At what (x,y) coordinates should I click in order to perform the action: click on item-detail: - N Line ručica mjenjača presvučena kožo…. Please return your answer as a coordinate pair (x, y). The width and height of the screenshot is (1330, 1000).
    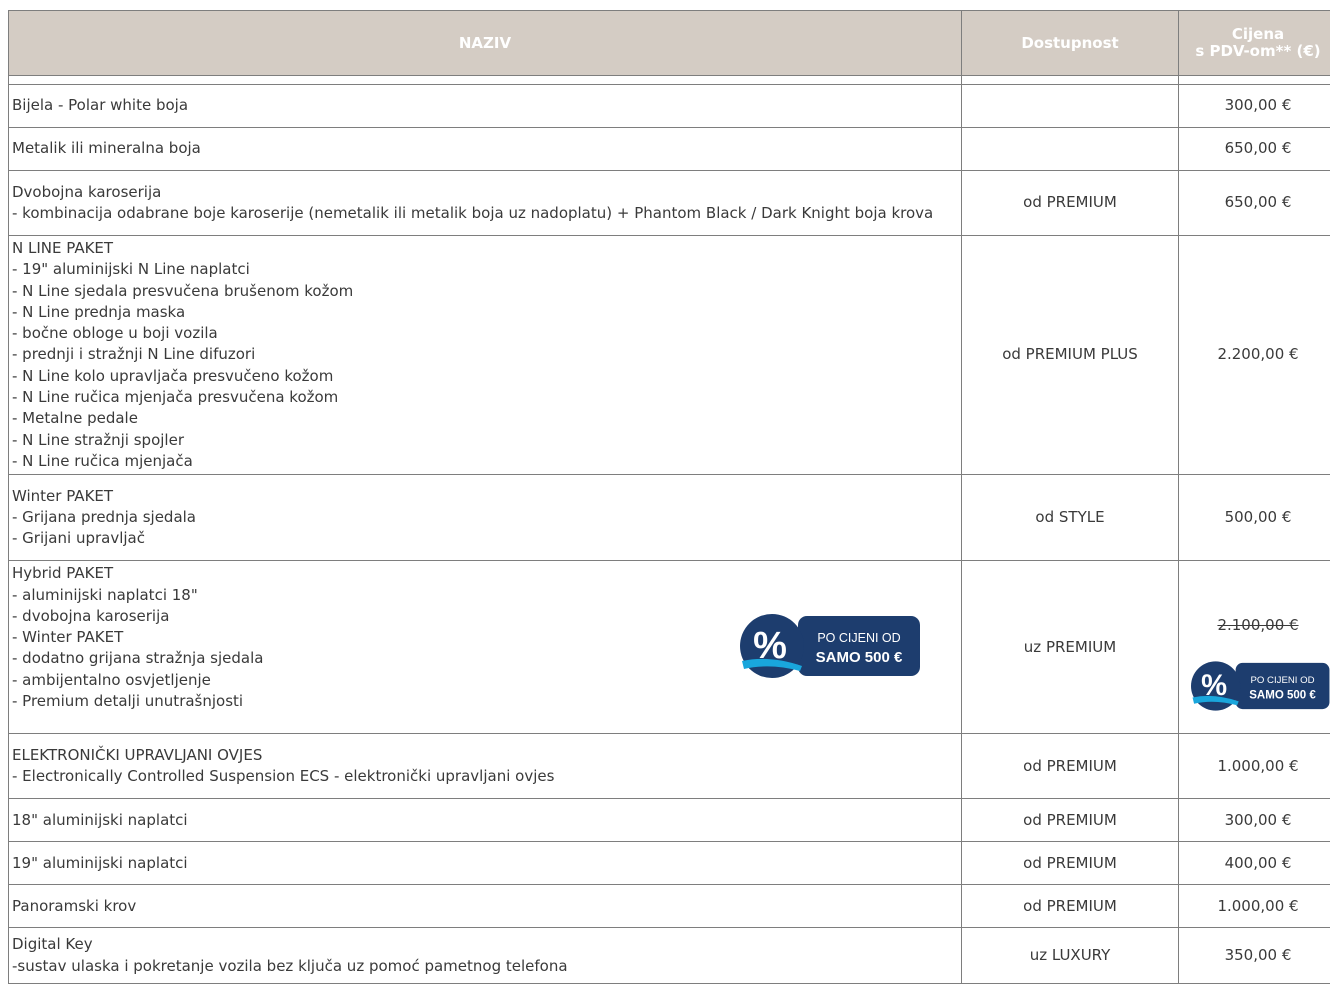
    Looking at the image, I should click on (175, 397).